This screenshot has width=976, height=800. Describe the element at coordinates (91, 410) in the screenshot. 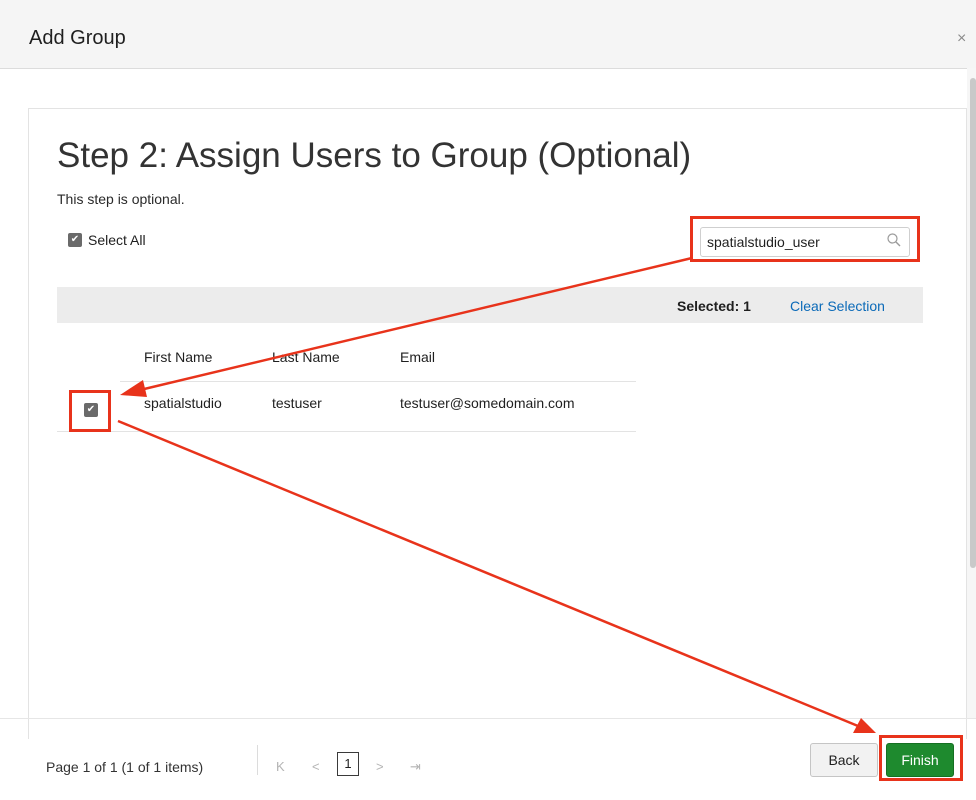

I see `row-checkbox: ✔` at that location.